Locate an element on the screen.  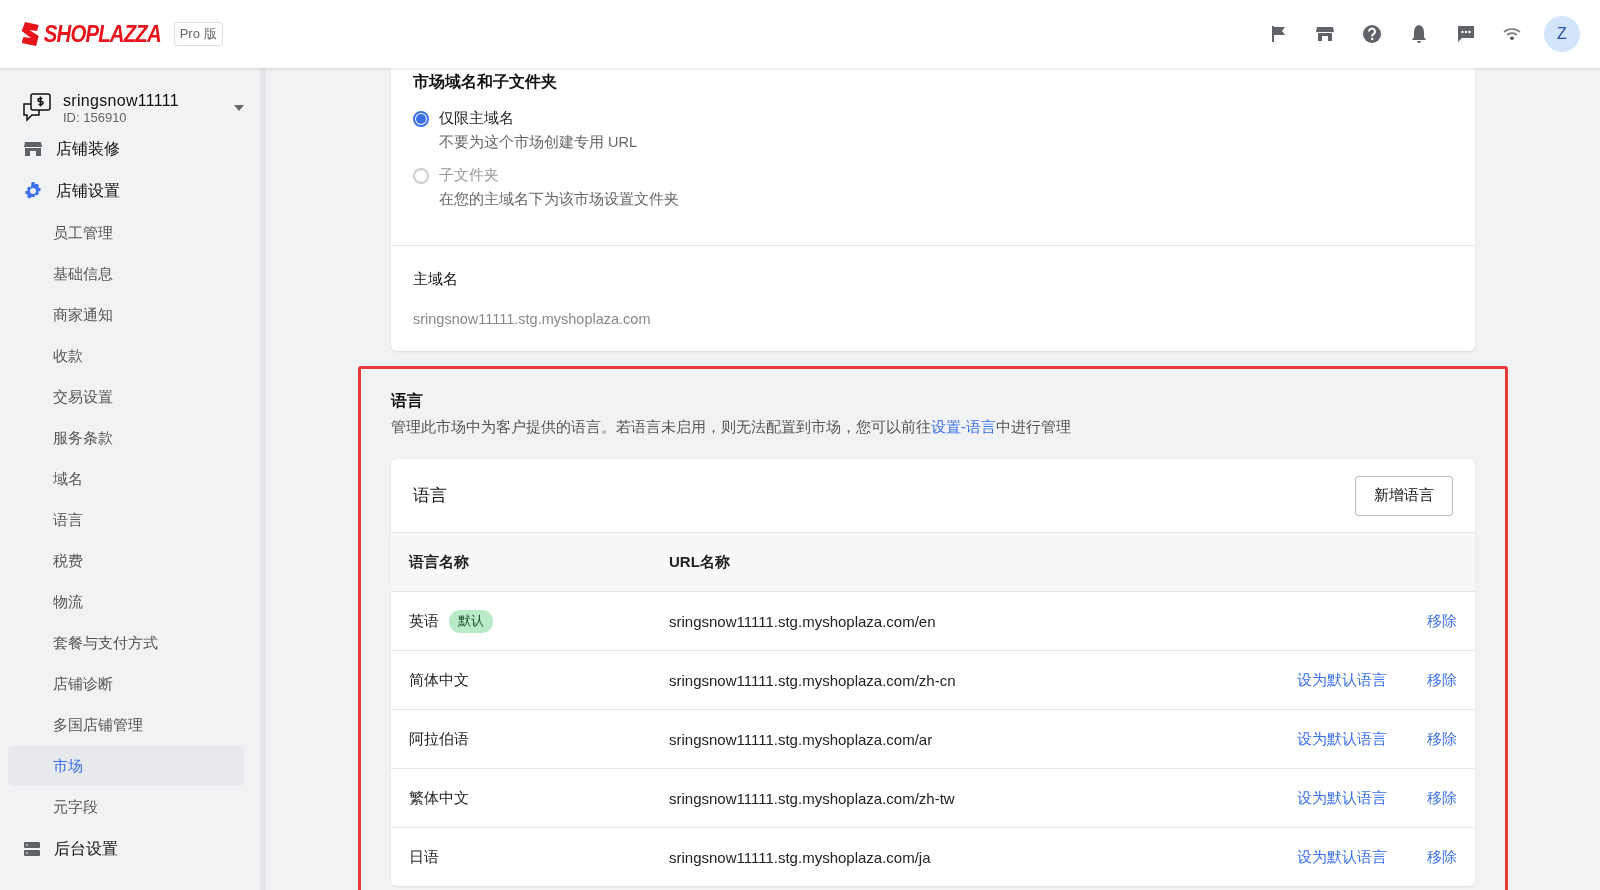
section-heading: 市场域名和子文件夹 is located at coordinates (485, 82).